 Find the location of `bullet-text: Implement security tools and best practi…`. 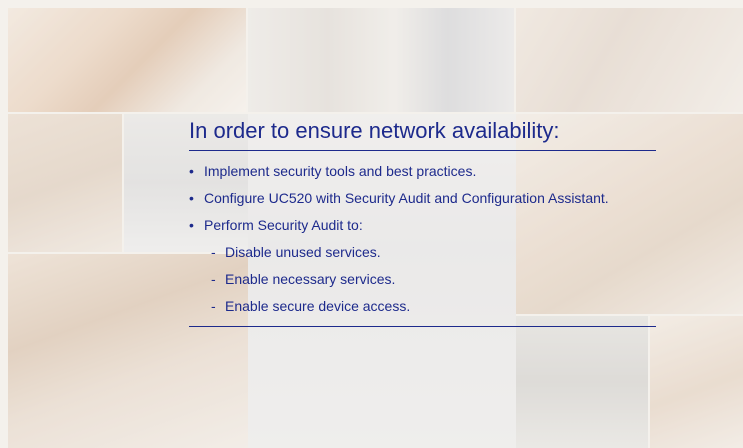

bullet-text: Implement security tools and best practi… is located at coordinates (340, 171).